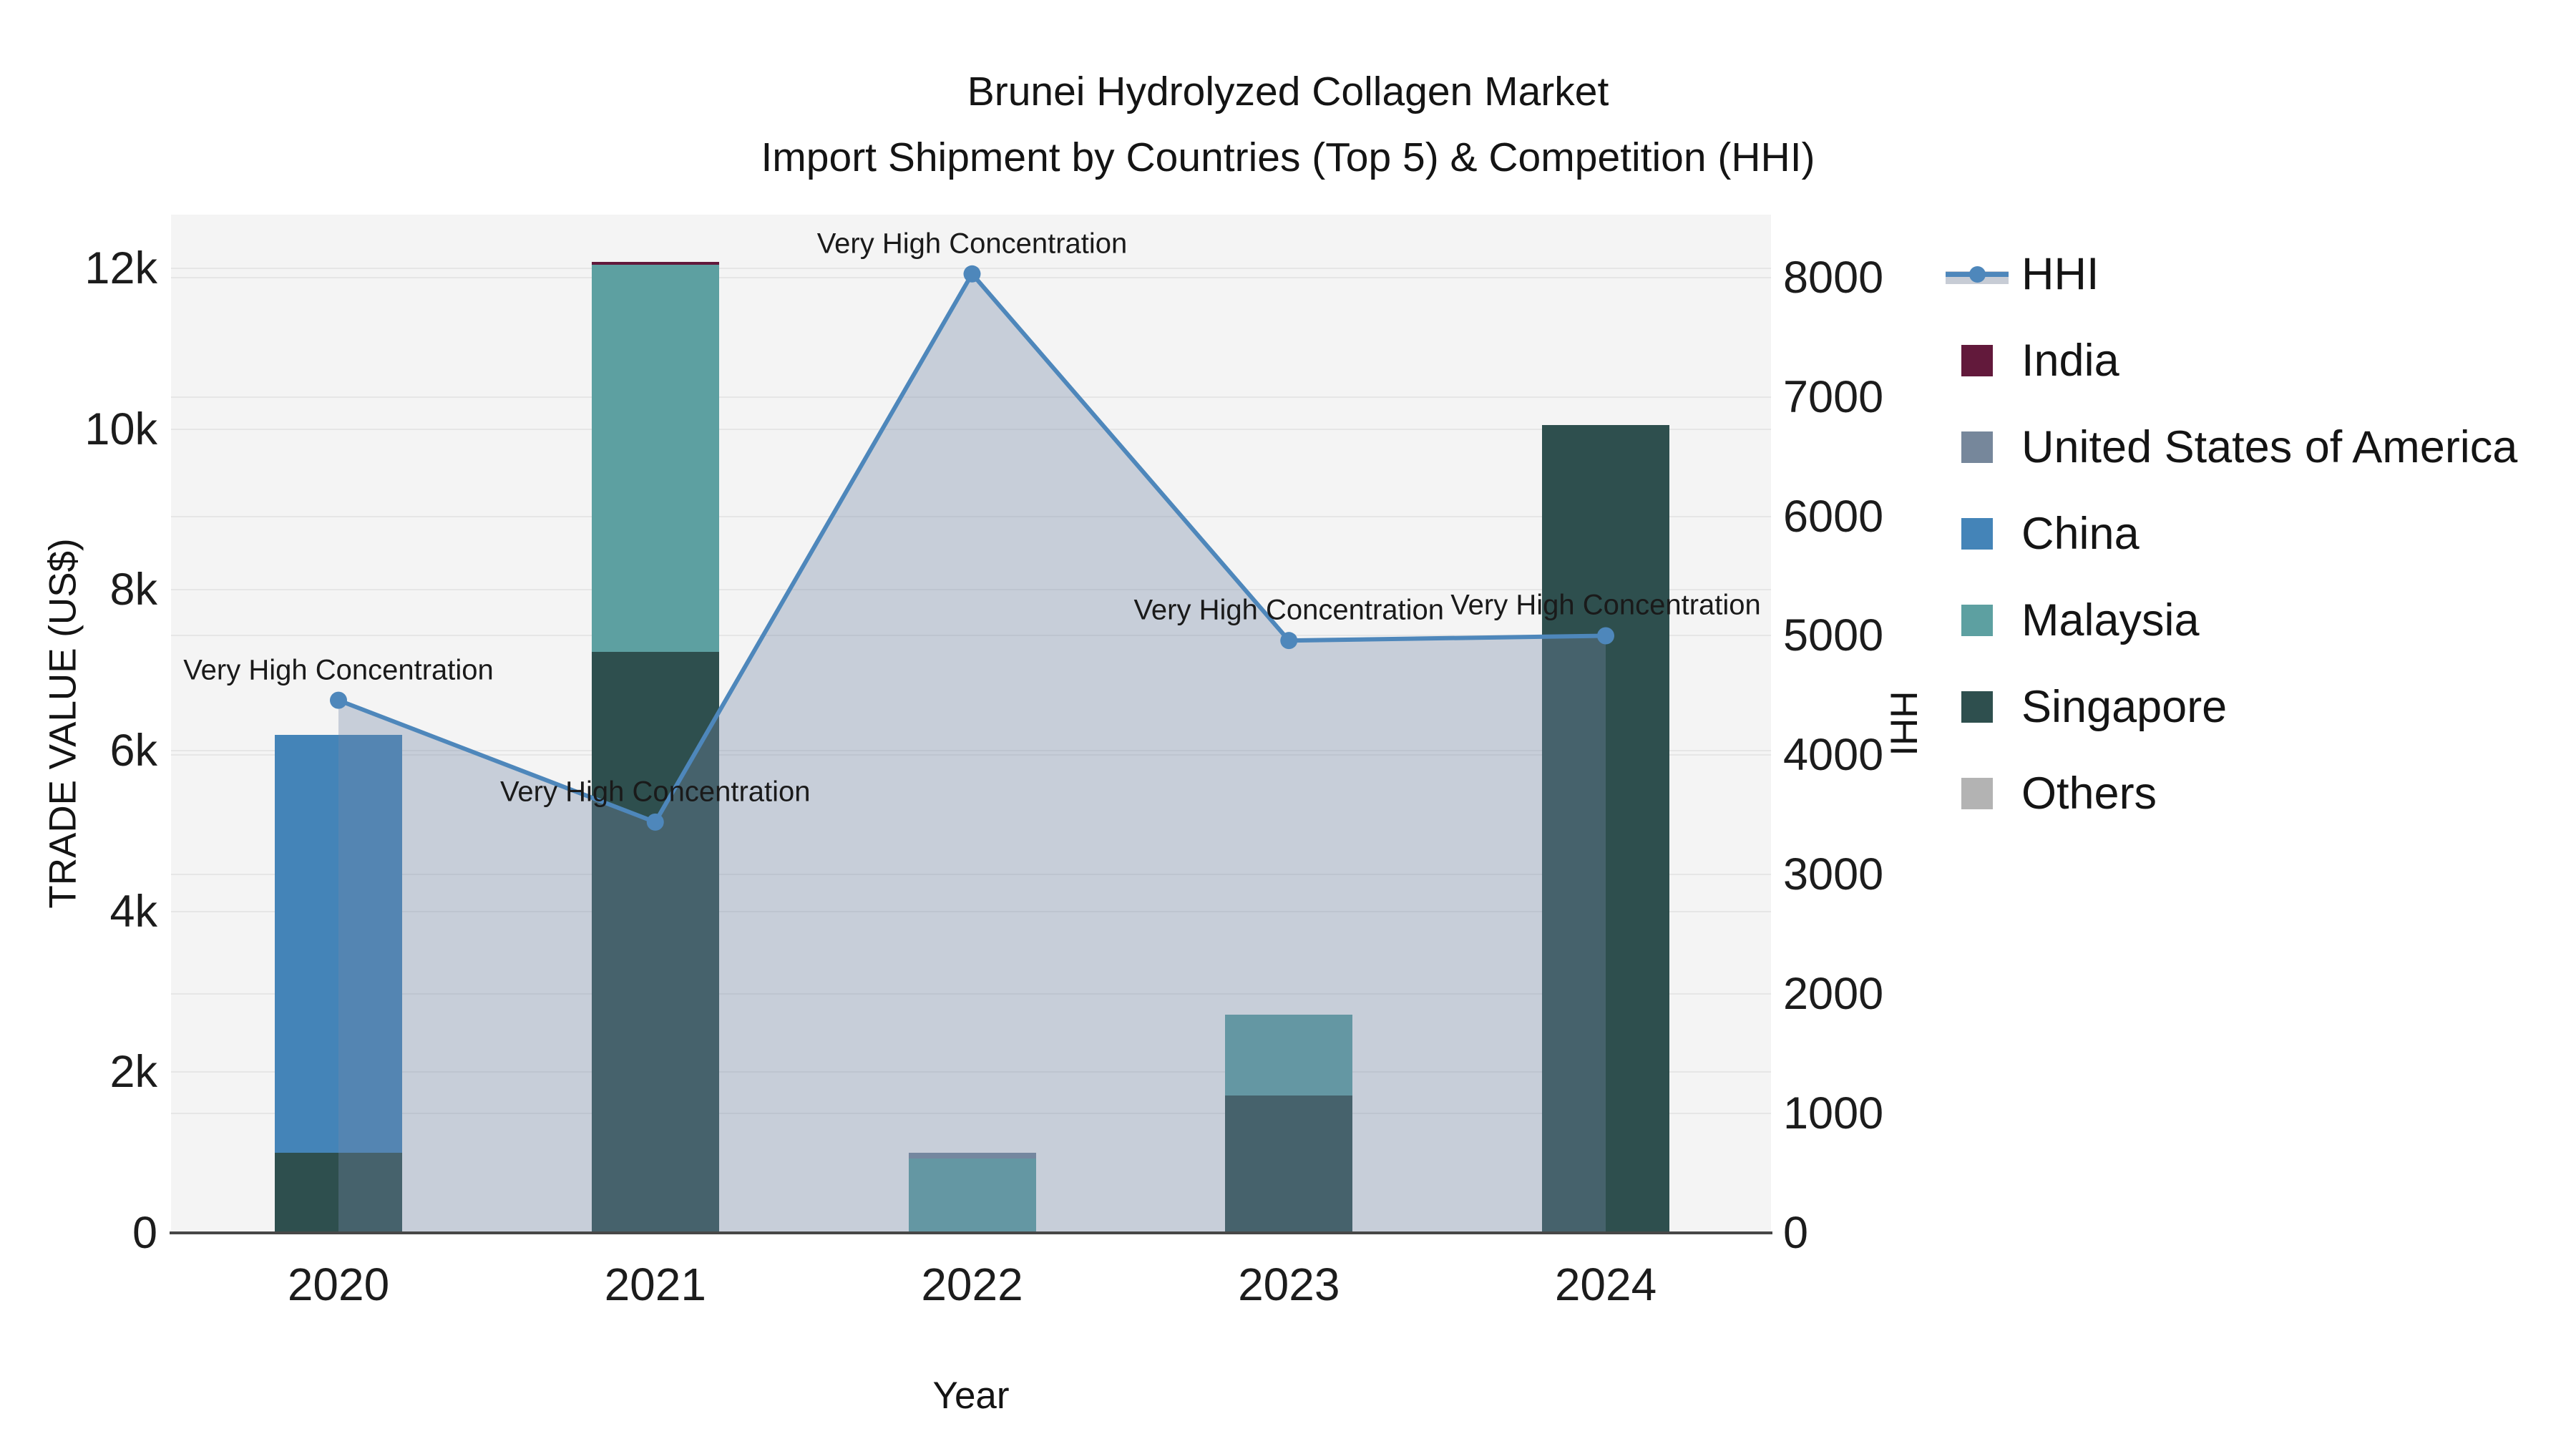 This screenshot has height=1449, width=2576. Describe the element at coordinates (2110, 620) in the screenshot. I see `legend-label: Malaysia` at that location.